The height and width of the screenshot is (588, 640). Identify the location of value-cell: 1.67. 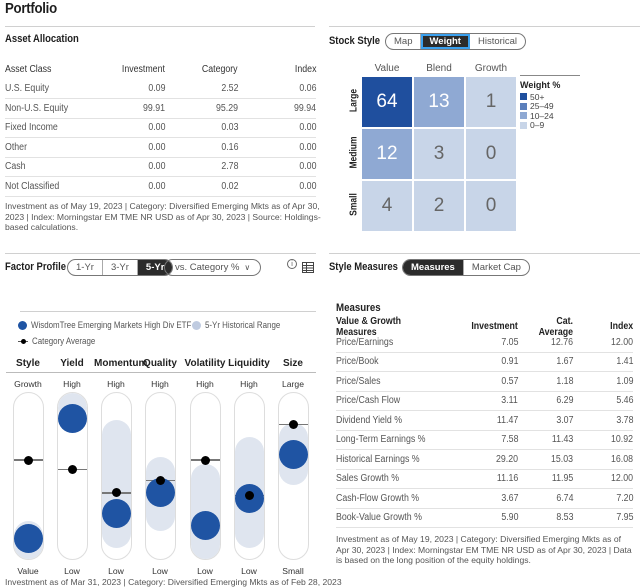
(545, 361).